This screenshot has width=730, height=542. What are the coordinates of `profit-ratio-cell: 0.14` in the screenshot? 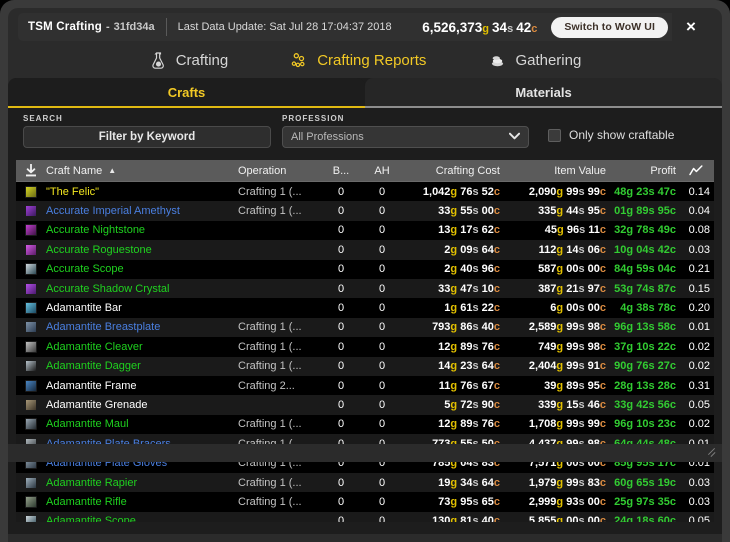 It's located at (699, 191).